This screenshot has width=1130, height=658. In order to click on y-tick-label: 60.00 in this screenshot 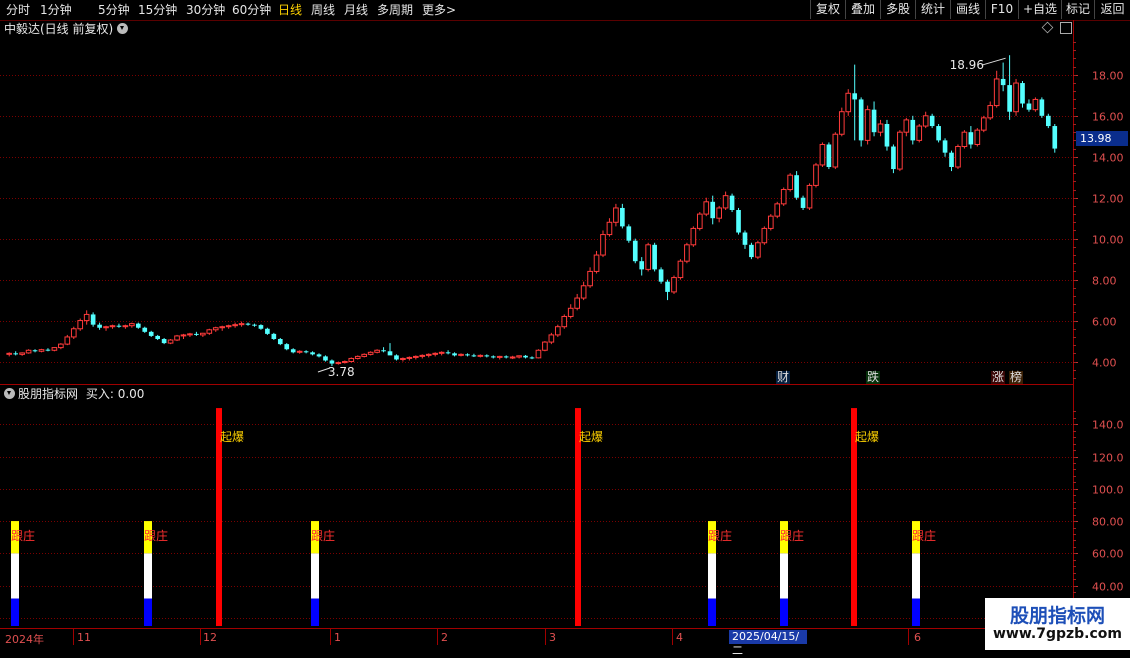, I will do `click(1108, 554)`.